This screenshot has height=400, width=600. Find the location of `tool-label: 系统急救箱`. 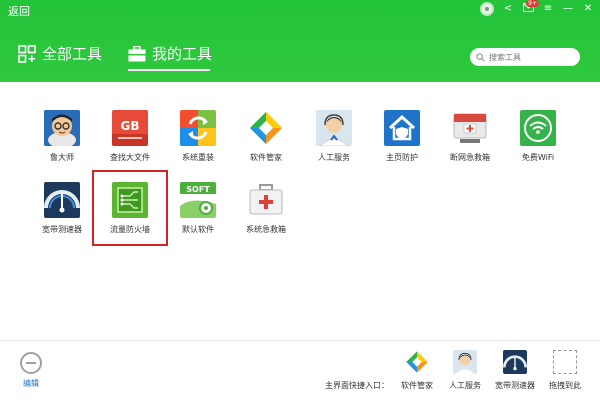

tool-label: 系统急救箱 is located at coordinates (266, 229).